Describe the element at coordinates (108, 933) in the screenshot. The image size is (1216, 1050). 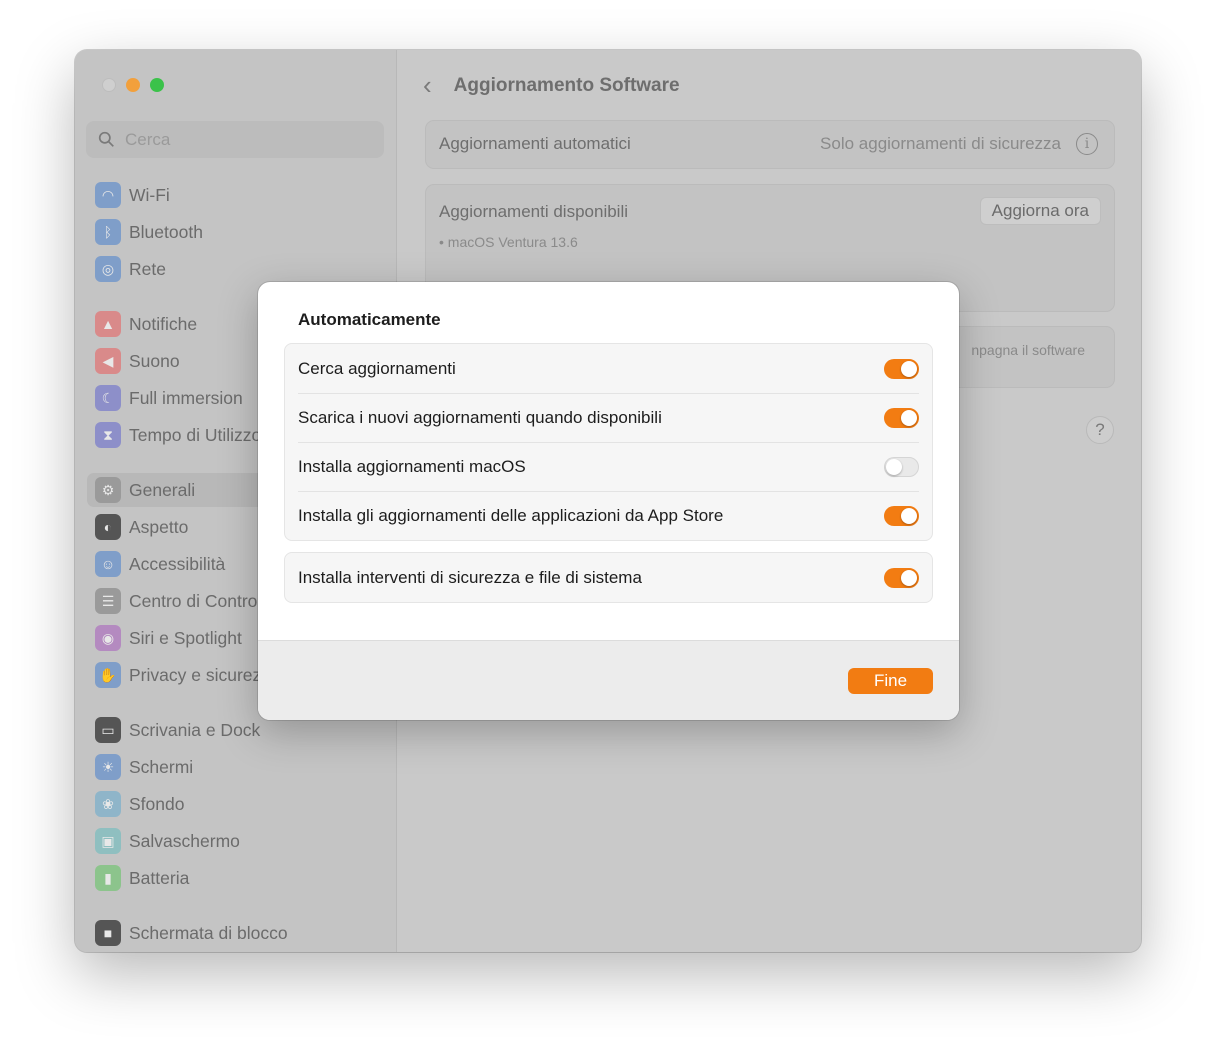
I see `lock-icon: ■` at that location.